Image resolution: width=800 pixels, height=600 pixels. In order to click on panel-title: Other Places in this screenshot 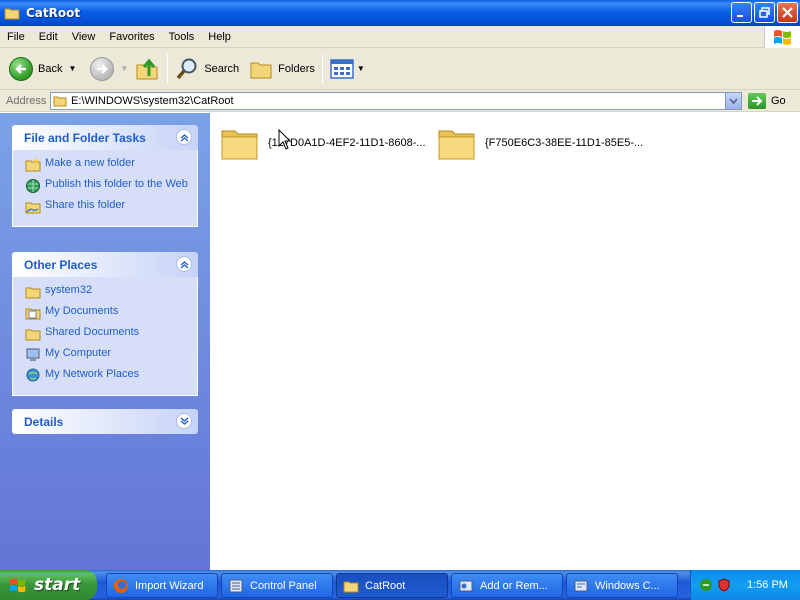, I will do `click(61, 264)`.